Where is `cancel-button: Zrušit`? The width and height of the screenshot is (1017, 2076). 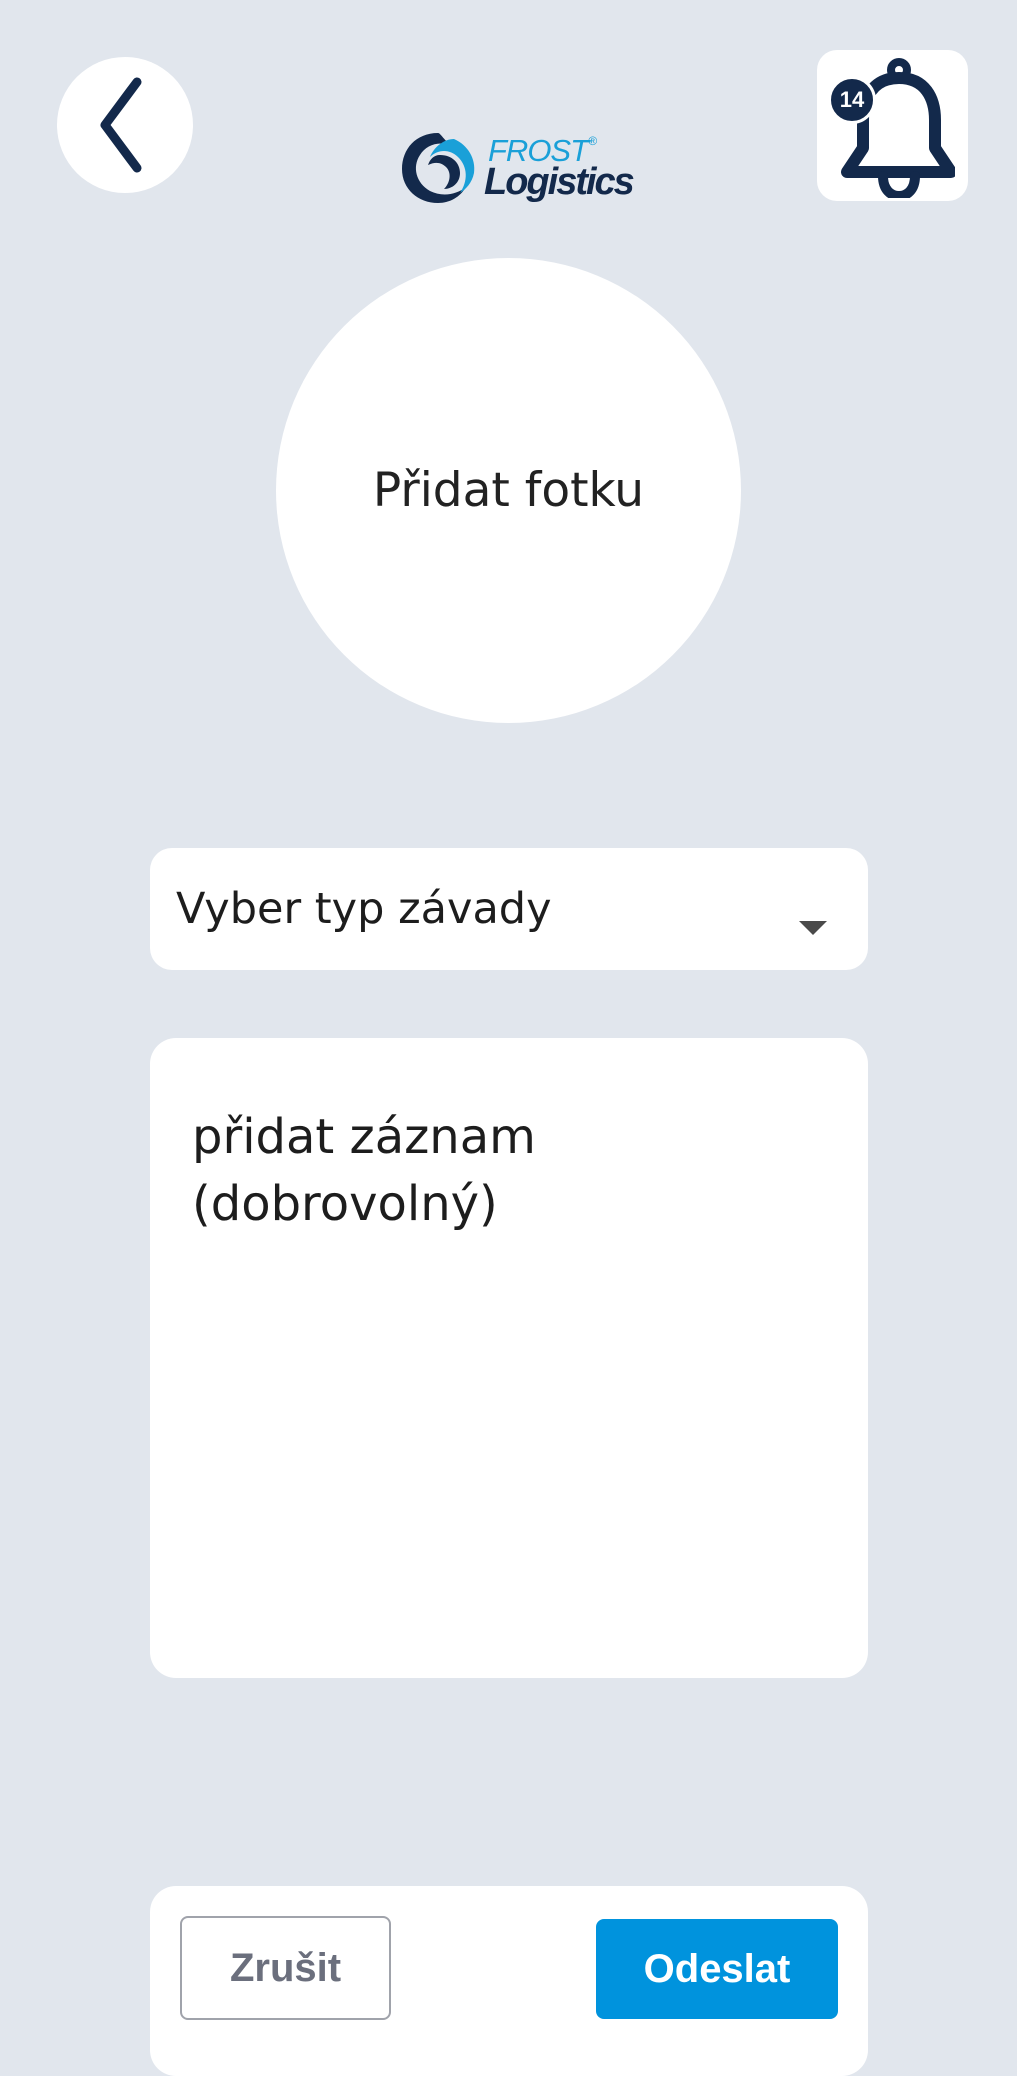 cancel-button: Zrušit is located at coordinates (285, 1968).